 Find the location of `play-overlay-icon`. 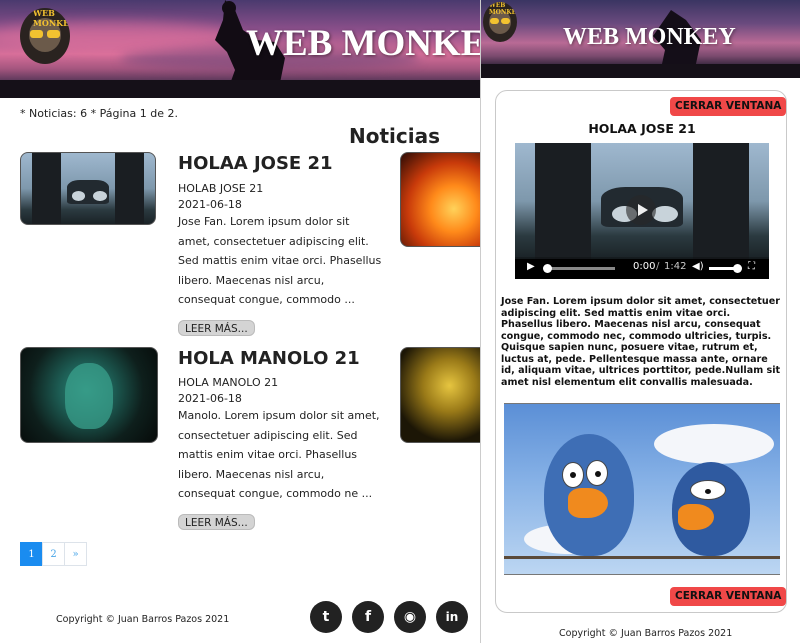

play-overlay-icon is located at coordinates (641, 210).